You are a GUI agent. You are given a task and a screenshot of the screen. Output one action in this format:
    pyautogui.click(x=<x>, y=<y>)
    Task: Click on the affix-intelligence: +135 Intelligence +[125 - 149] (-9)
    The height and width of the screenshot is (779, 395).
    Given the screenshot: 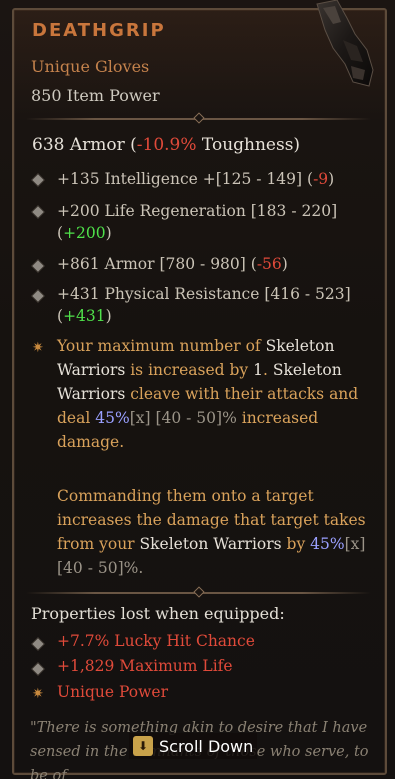 What is the action you would take?
    pyautogui.click(x=196, y=179)
    